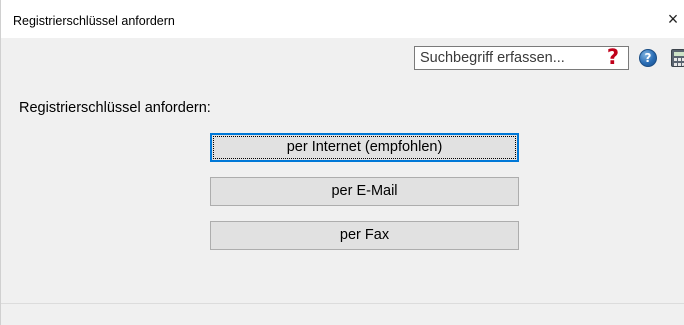 Image resolution: width=684 pixels, height=325 pixels. I want to click on request-key-label: Registrierschlüssel anfordern:, so click(115, 108).